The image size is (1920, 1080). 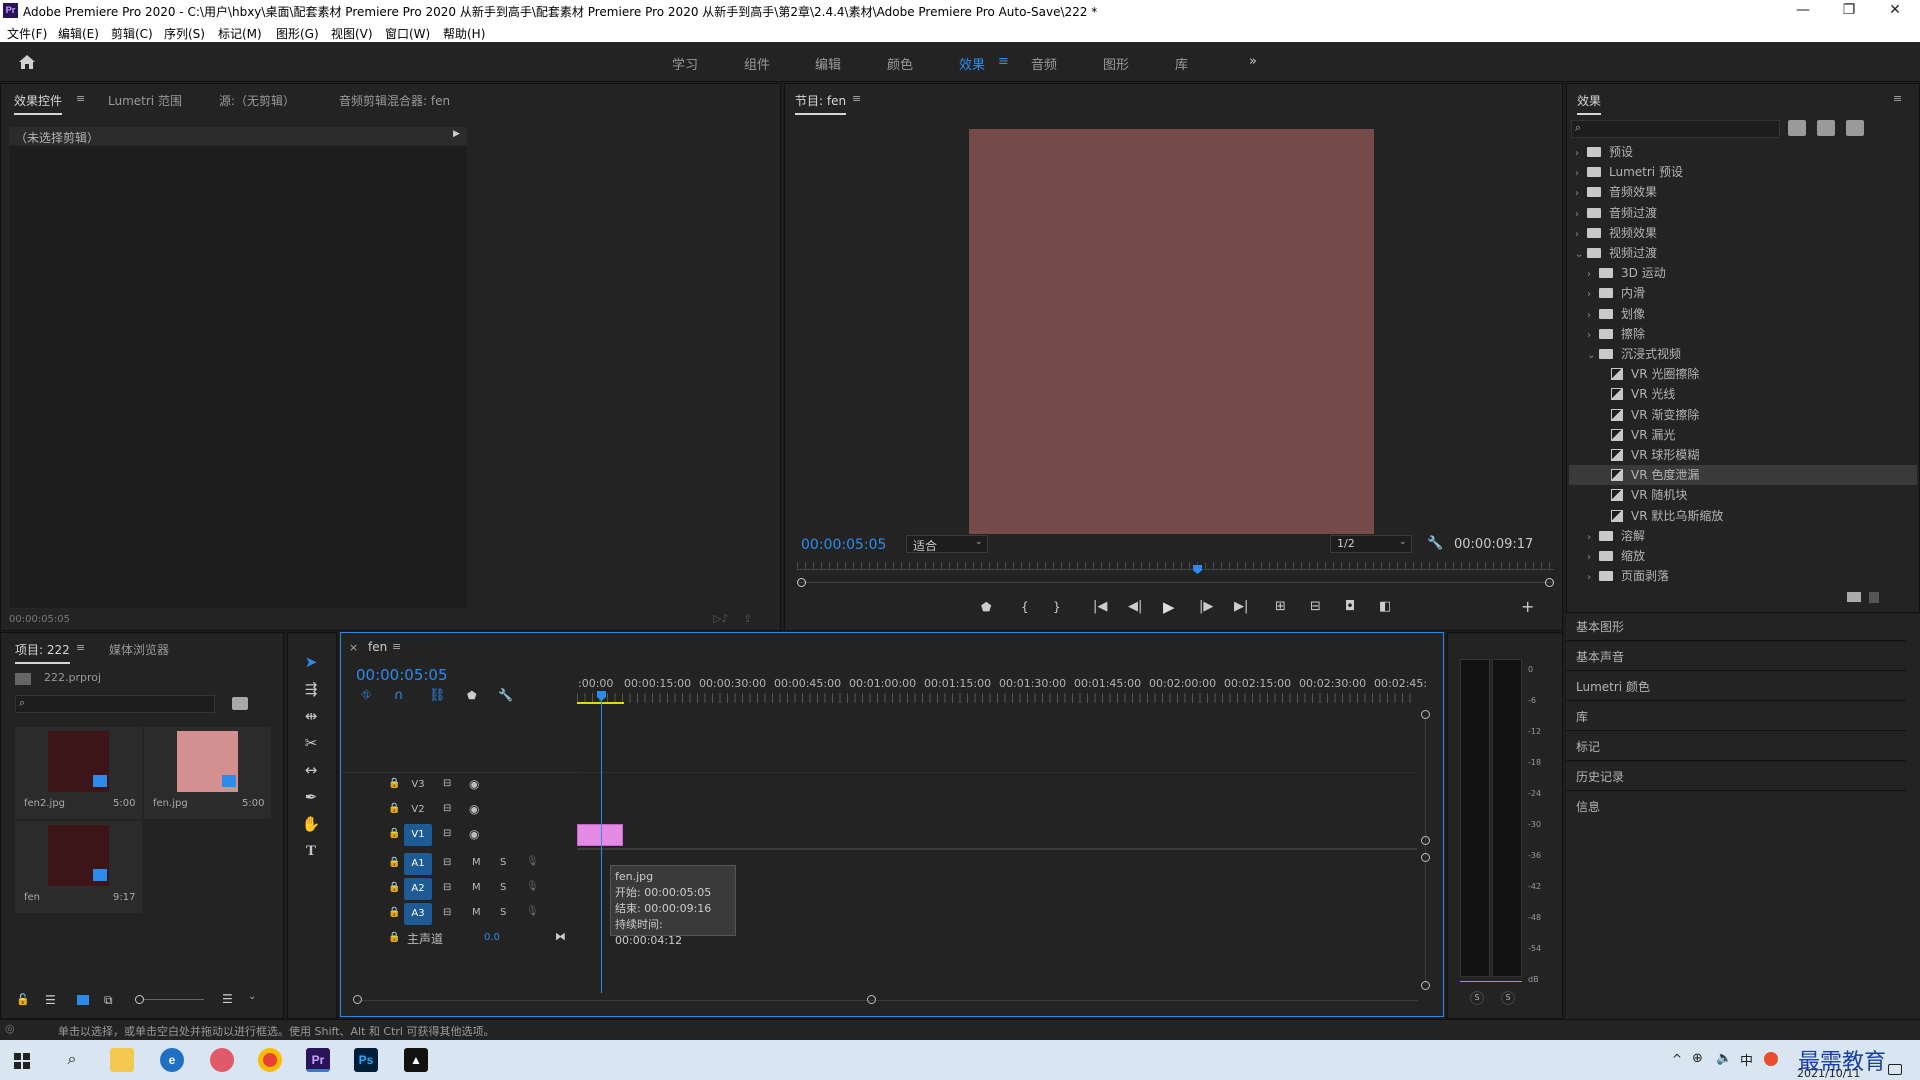 What do you see at coordinates (996, 698) in the screenshot?
I see `timeline-ruler` at bounding box center [996, 698].